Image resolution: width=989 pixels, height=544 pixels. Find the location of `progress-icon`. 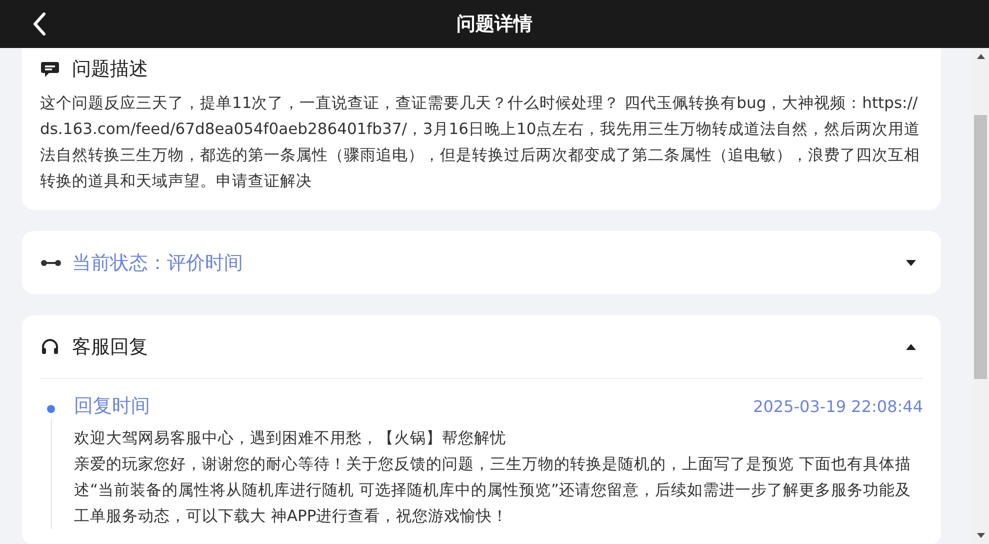

progress-icon is located at coordinates (51, 262).